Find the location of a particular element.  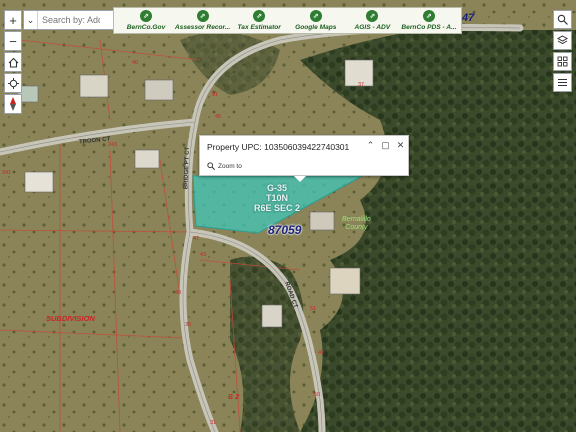

legend-button is located at coordinates (562, 82).